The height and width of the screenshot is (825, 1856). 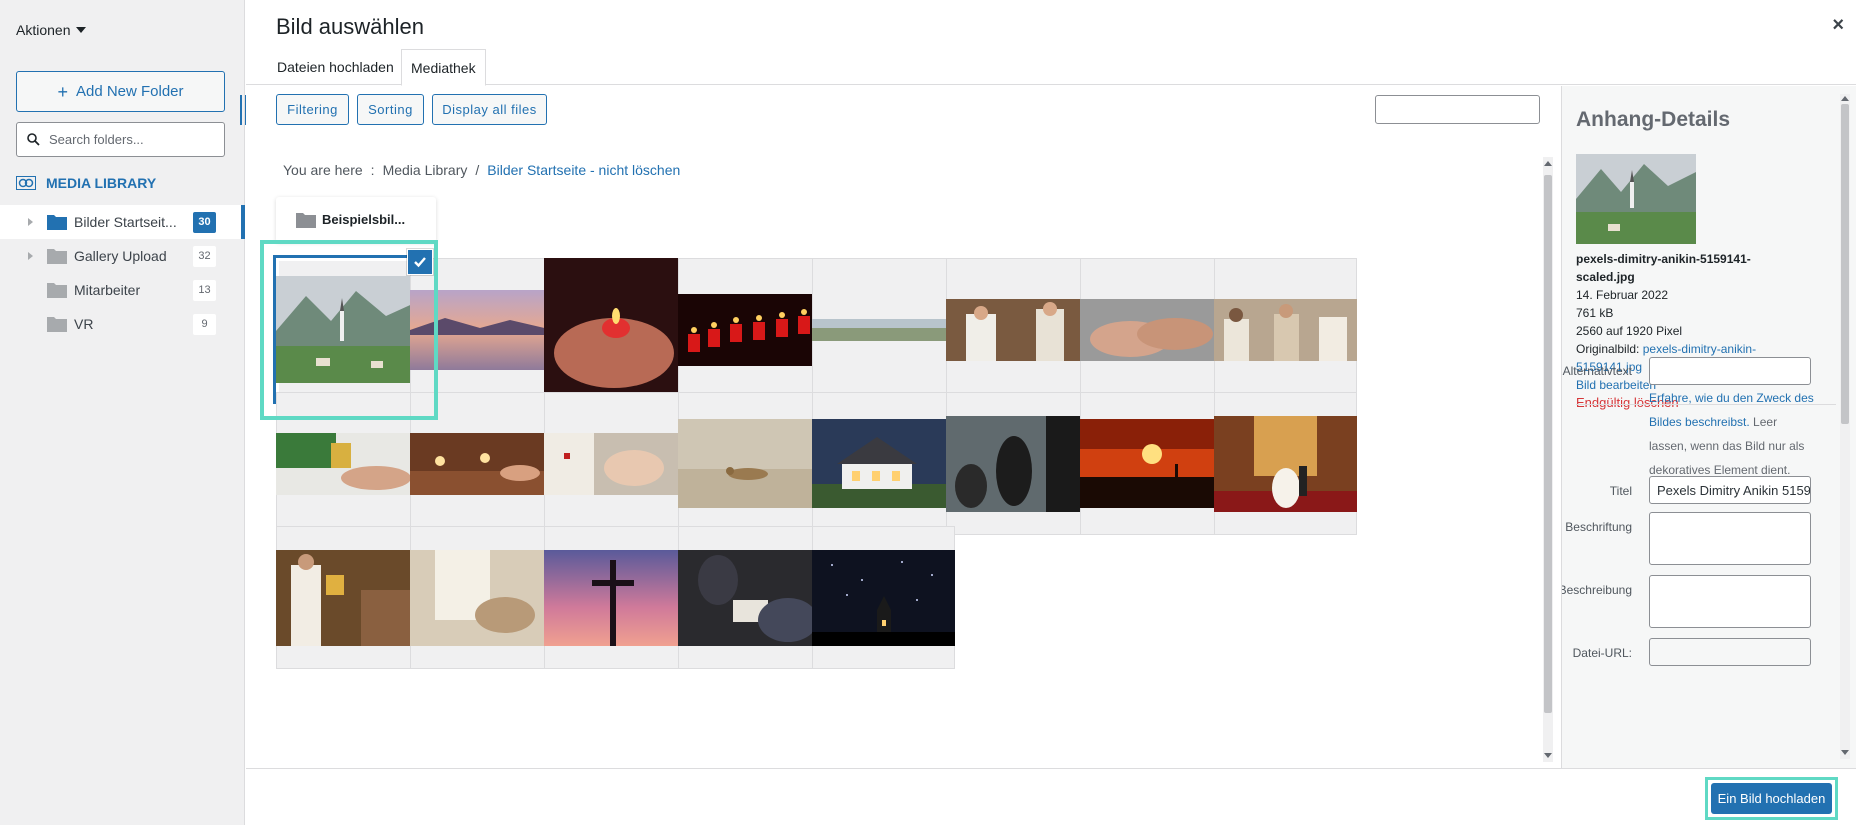 I want to click on folder-item-mitarbeiter: Mitarbeiter 13, so click(x=122, y=290).